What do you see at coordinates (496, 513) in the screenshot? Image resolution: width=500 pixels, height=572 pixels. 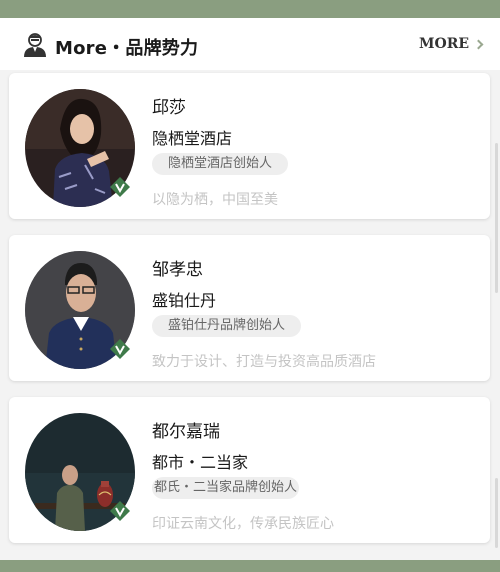 I see `scrollbar-lower` at bounding box center [496, 513].